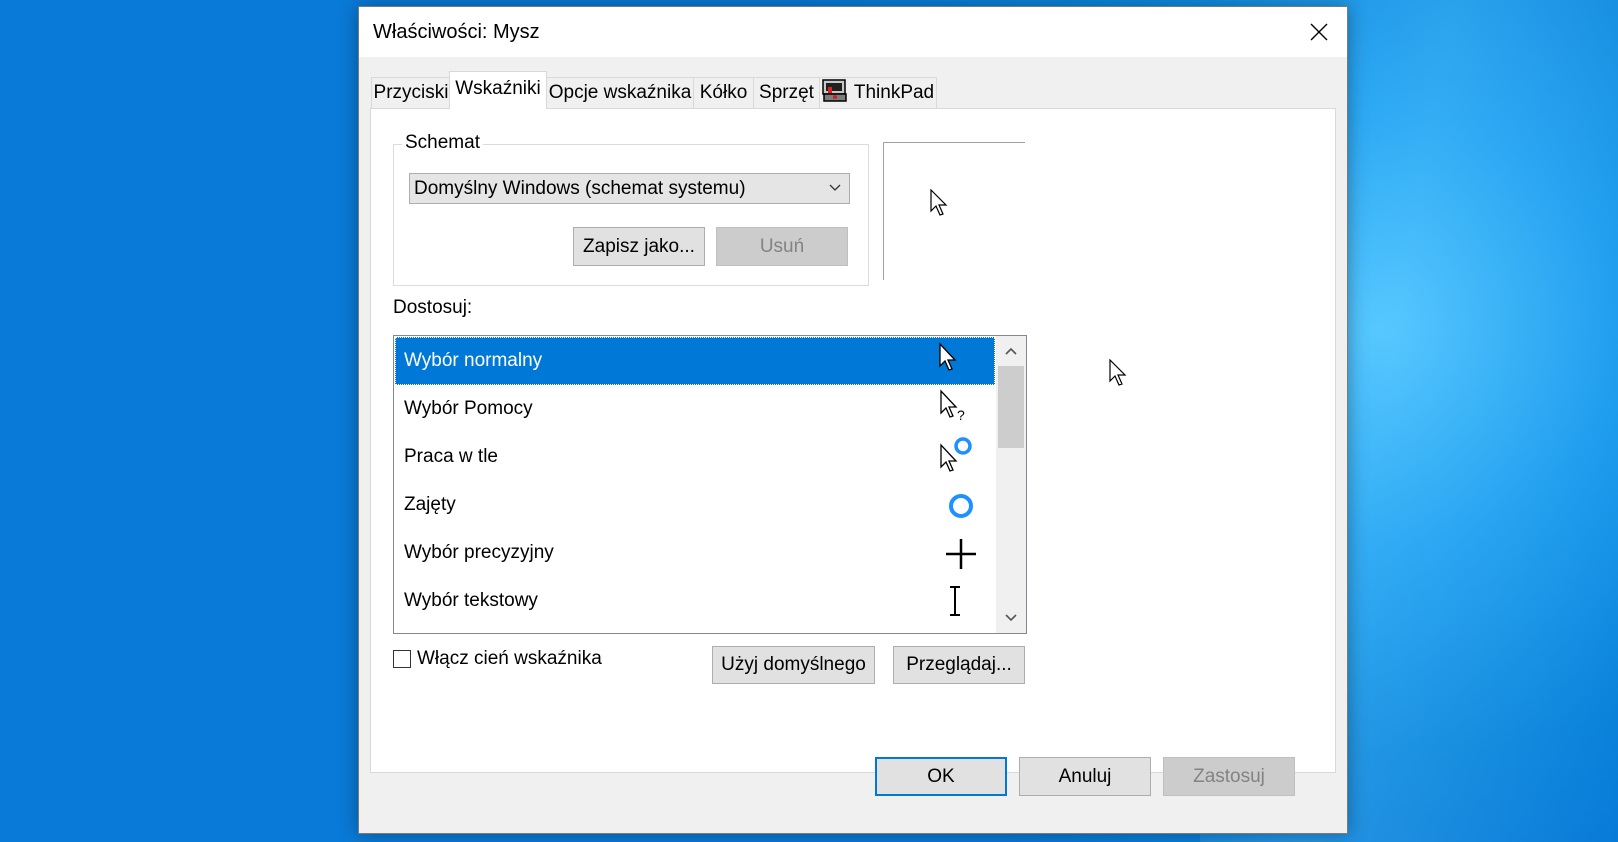 This screenshot has height=842, width=1618. Describe the element at coordinates (433, 307) in the screenshot. I see `customize-label: Dostosuj:` at that location.